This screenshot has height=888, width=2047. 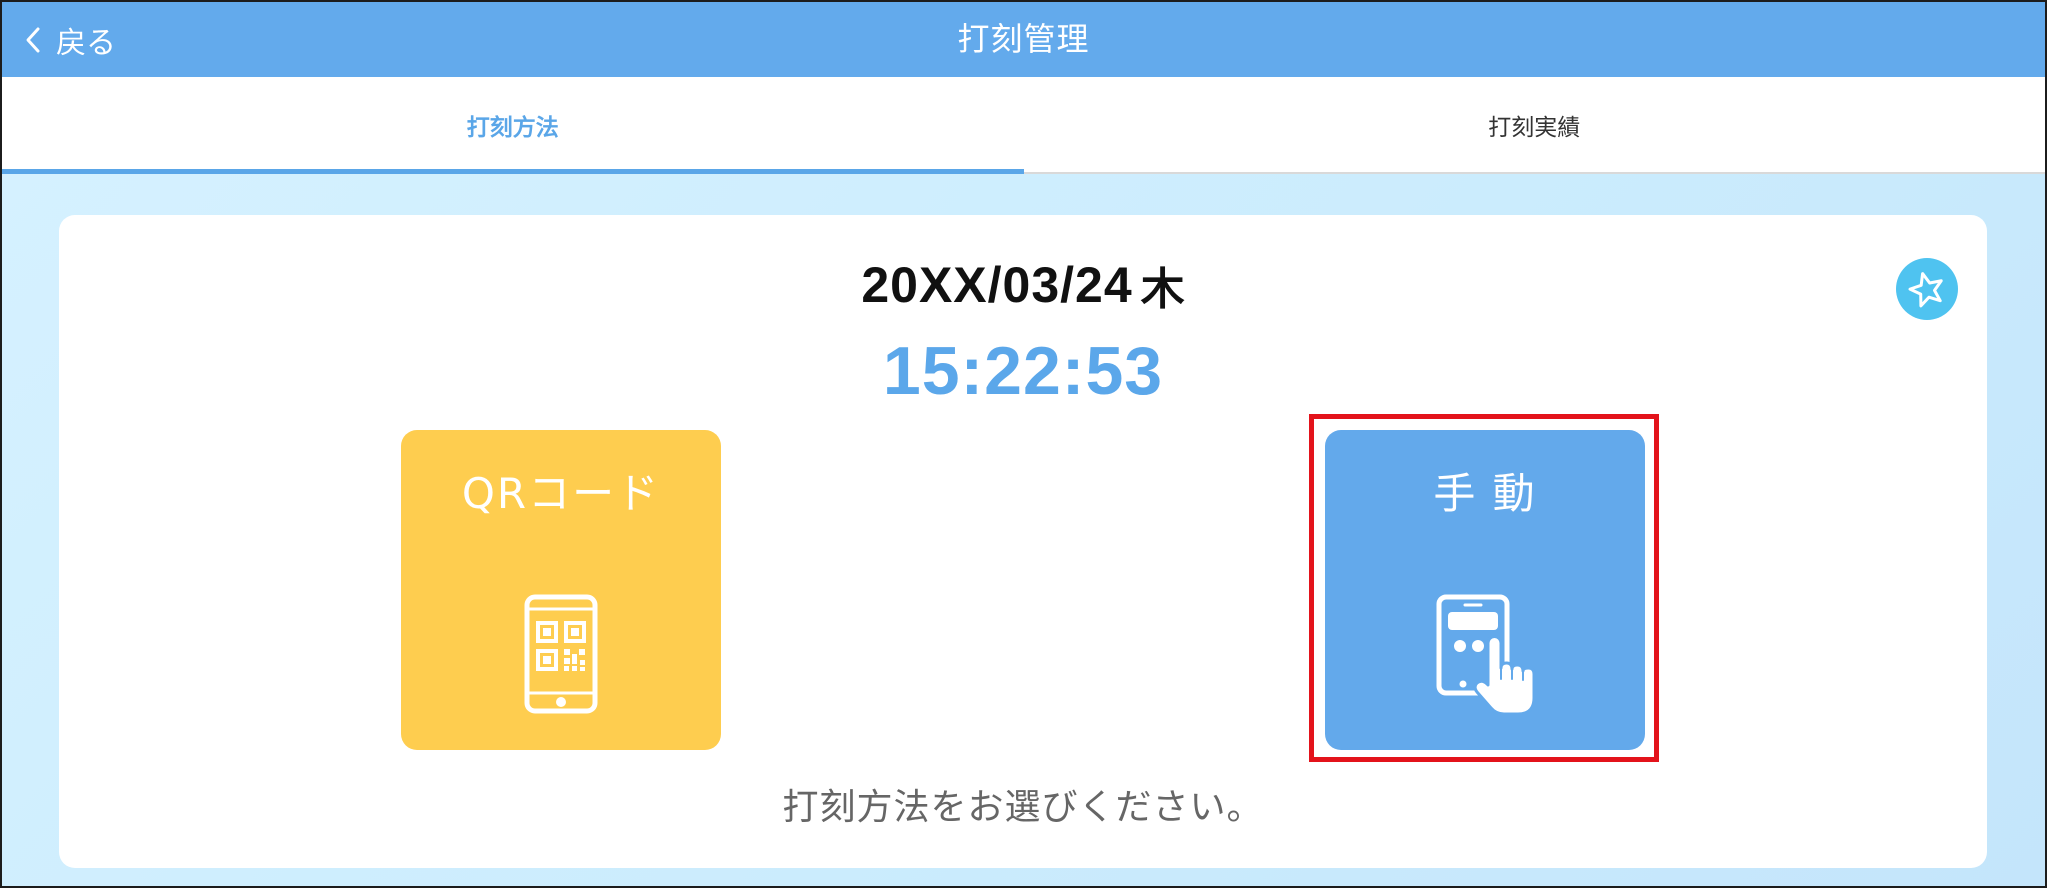 What do you see at coordinates (33, 39) in the screenshot?
I see `chevron-left-icon` at bounding box center [33, 39].